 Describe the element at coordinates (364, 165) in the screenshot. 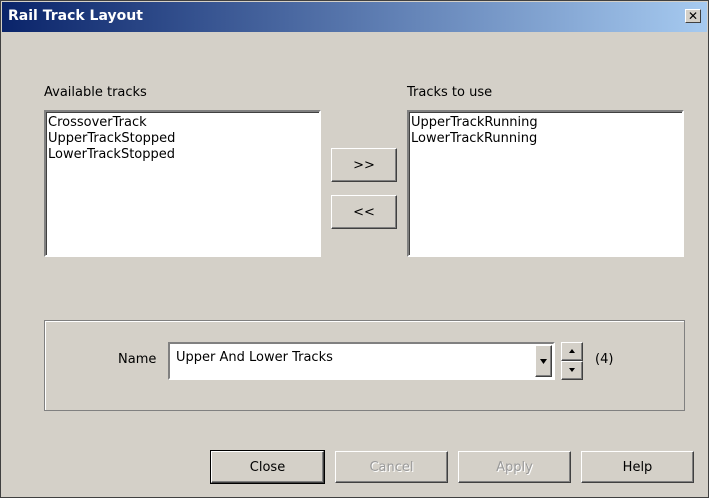

I see `add-track-button: >>` at that location.